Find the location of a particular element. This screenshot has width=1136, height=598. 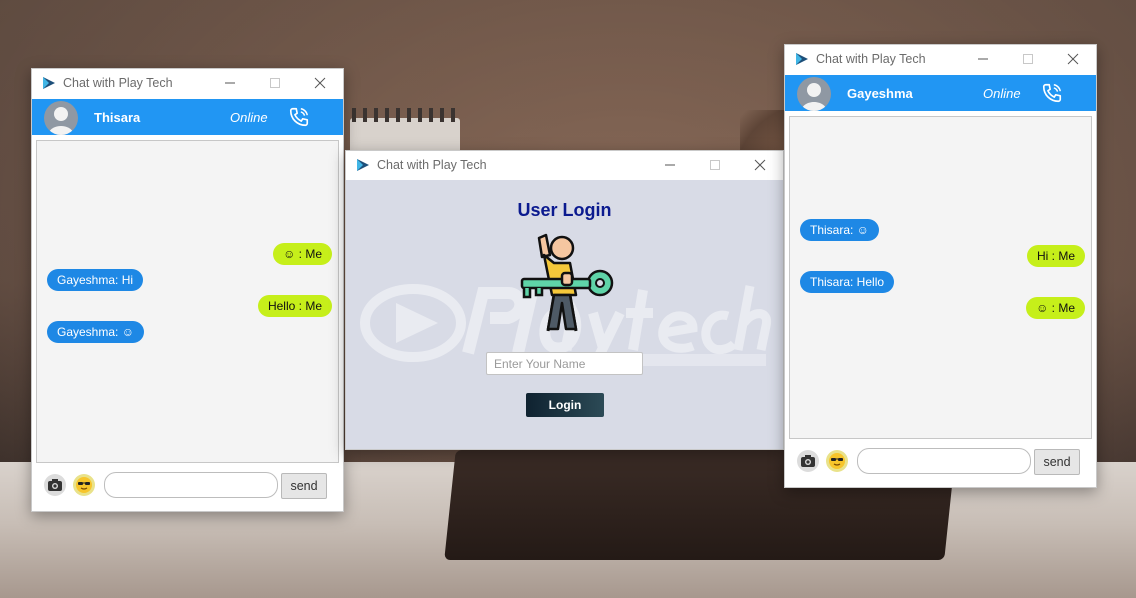

login-heading: User Login is located at coordinates (564, 210).